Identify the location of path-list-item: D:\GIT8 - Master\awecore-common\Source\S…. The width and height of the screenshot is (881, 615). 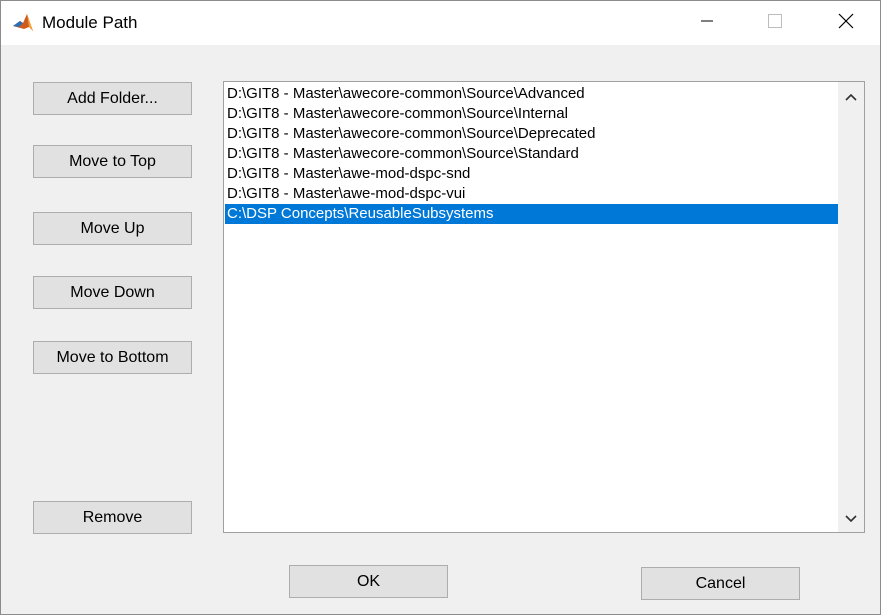
(531, 154).